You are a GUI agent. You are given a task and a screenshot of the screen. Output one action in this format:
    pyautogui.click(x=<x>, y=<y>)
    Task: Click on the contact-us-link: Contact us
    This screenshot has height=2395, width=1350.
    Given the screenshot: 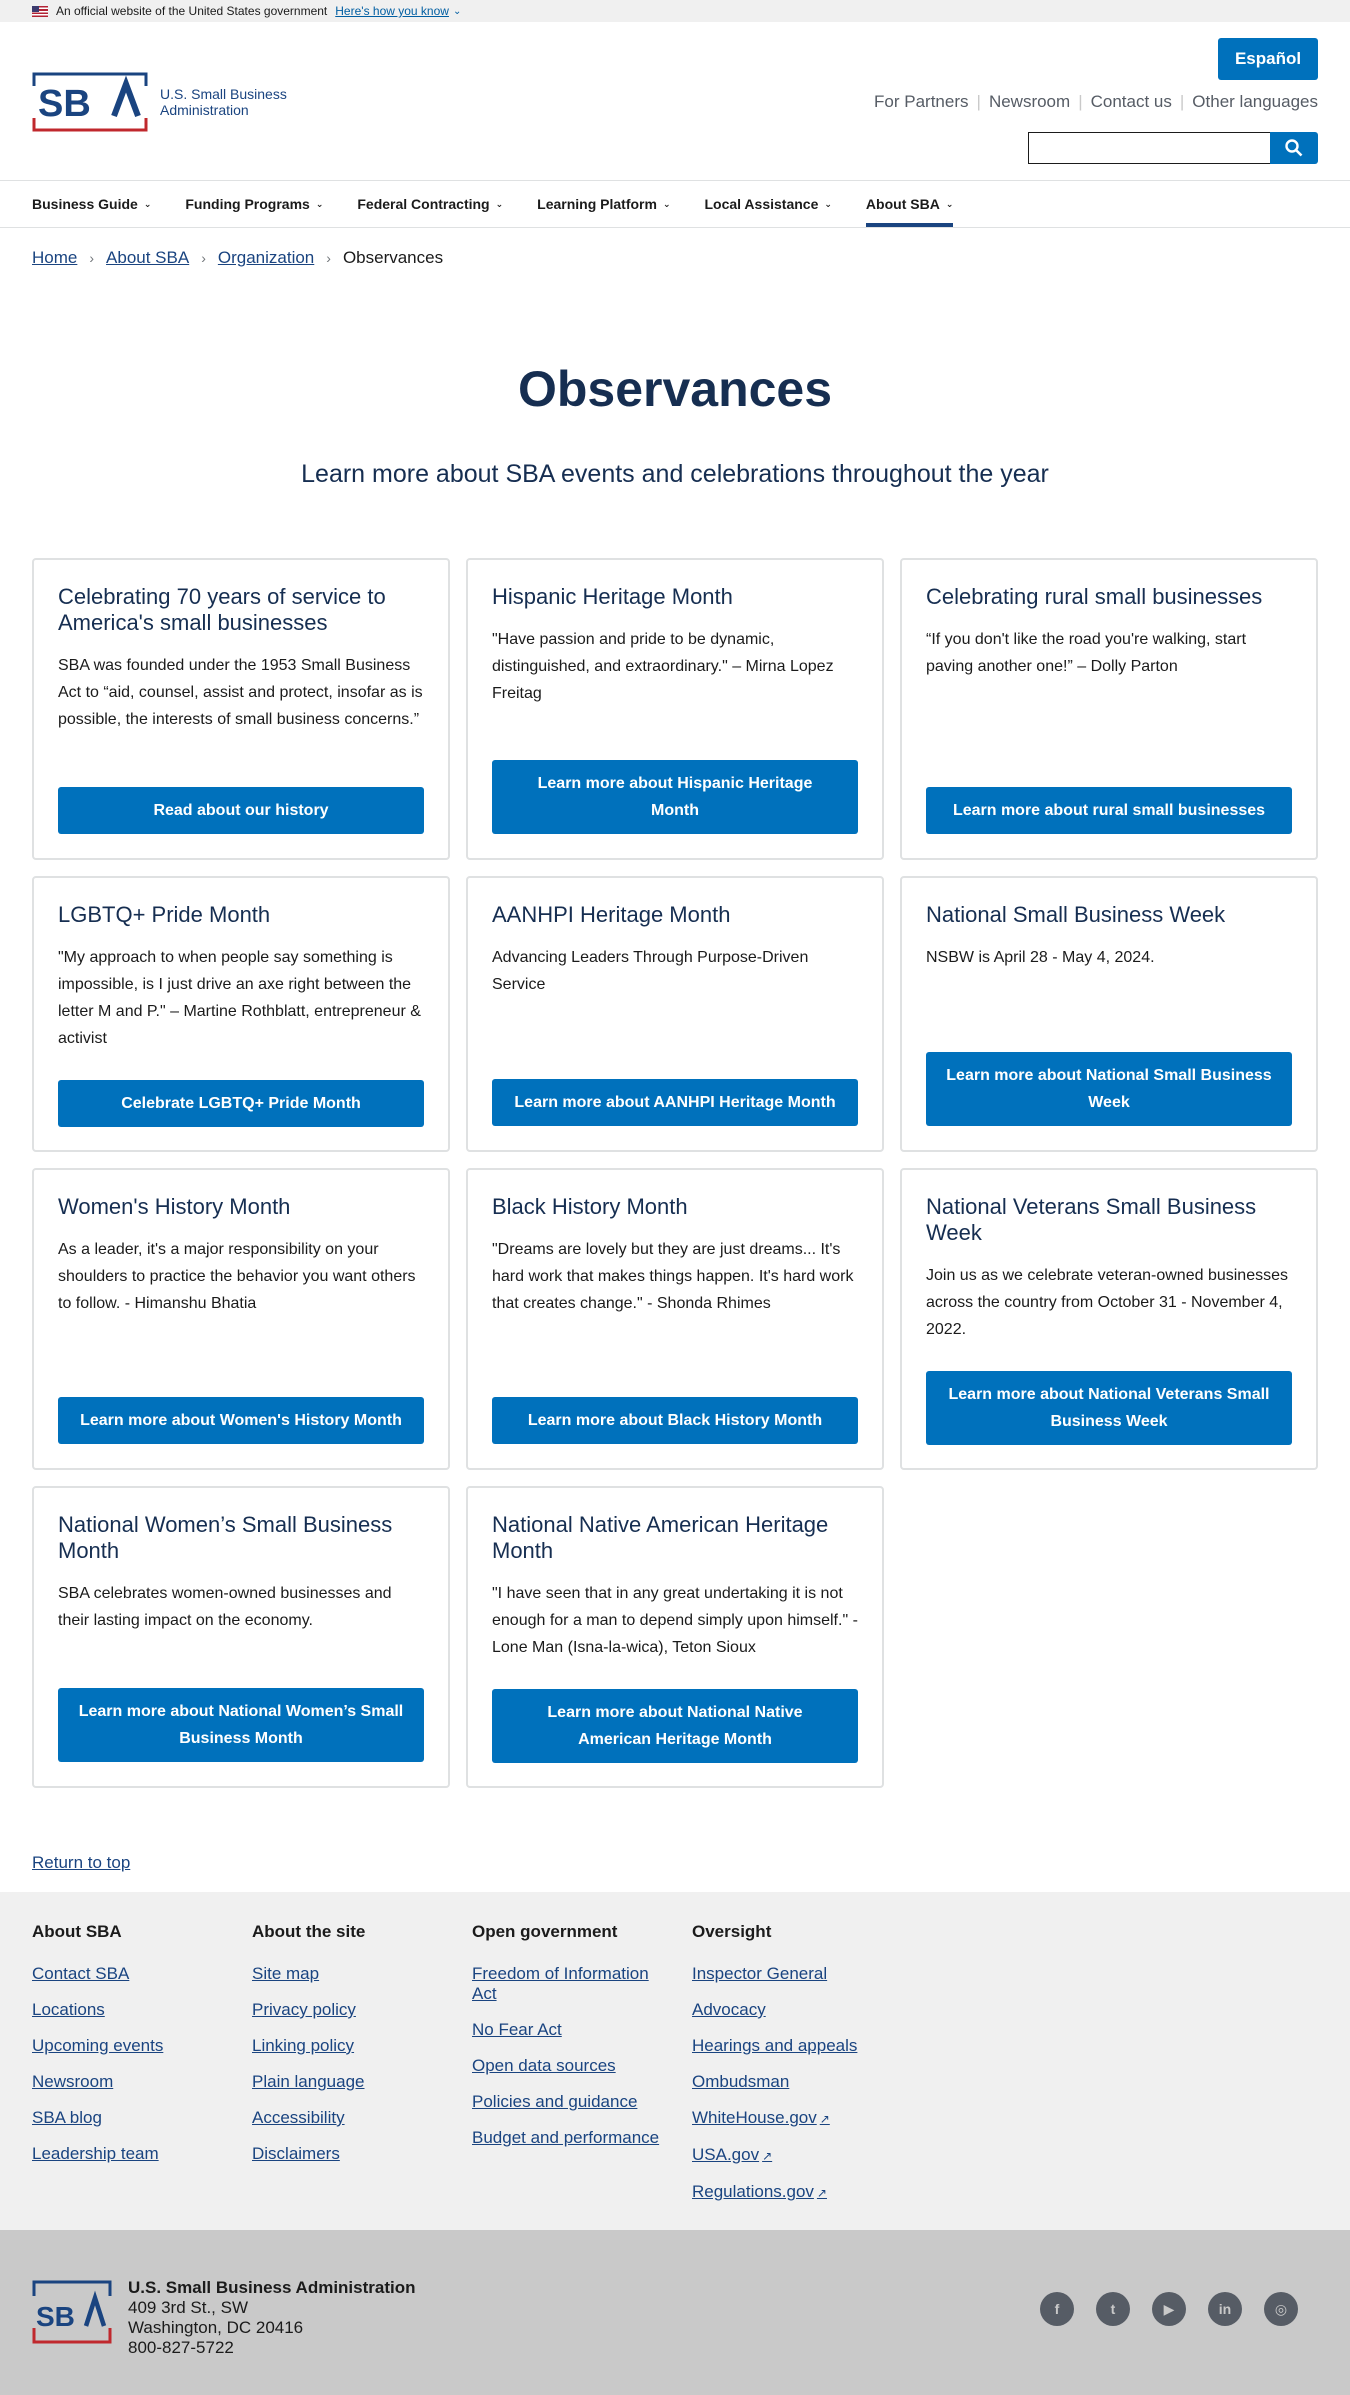 What is the action you would take?
    pyautogui.click(x=1131, y=102)
    